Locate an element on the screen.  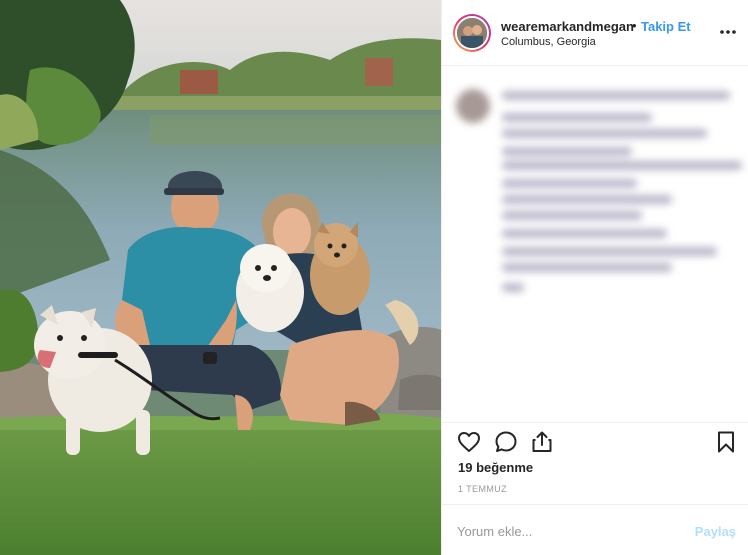
more-options-icon is located at coordinates (728, 32).